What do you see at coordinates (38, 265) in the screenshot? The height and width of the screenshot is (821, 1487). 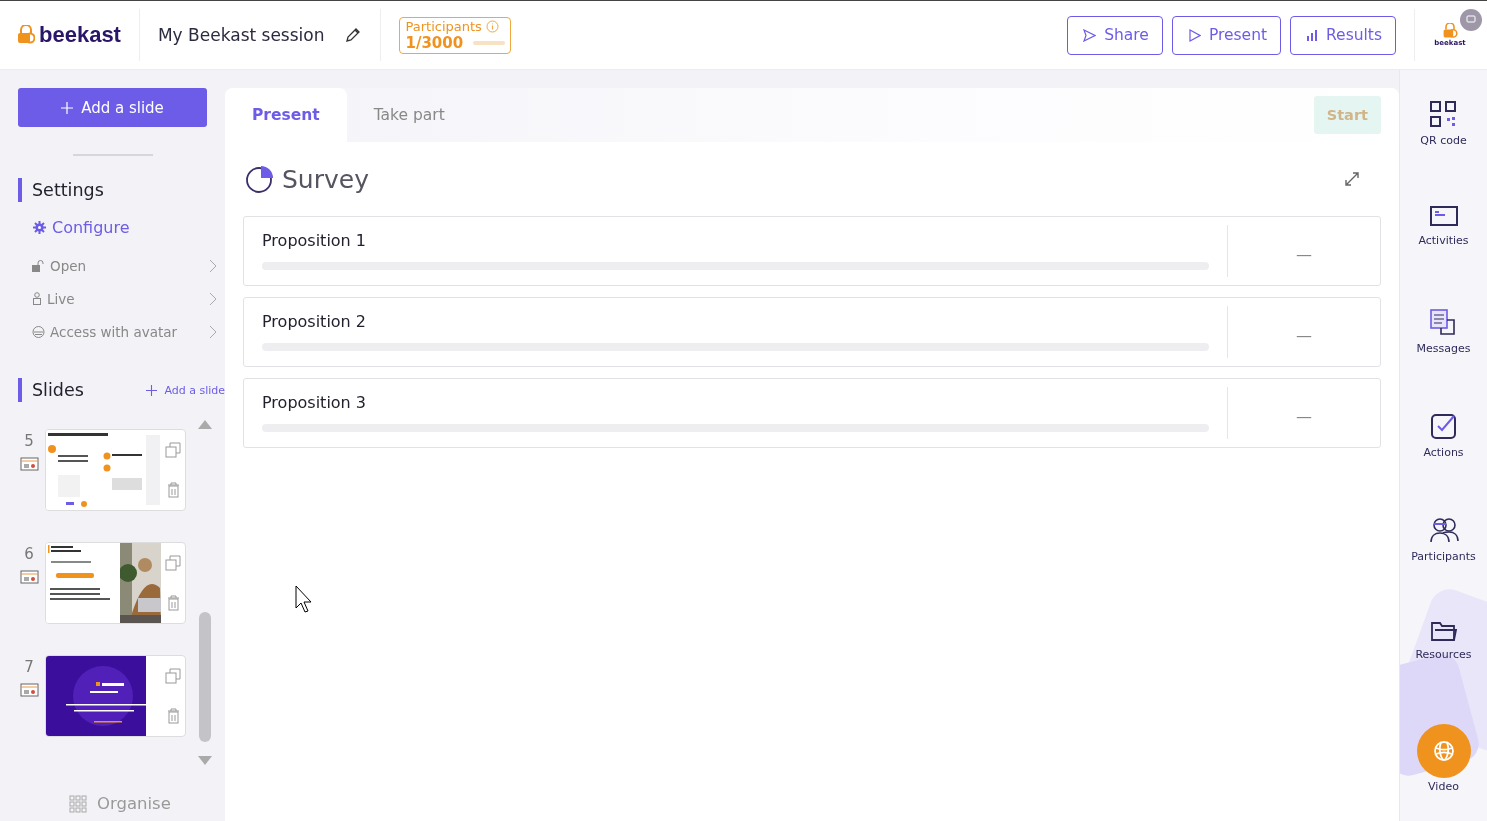 I see `padlock-icon` at bounding box center [38, 265].